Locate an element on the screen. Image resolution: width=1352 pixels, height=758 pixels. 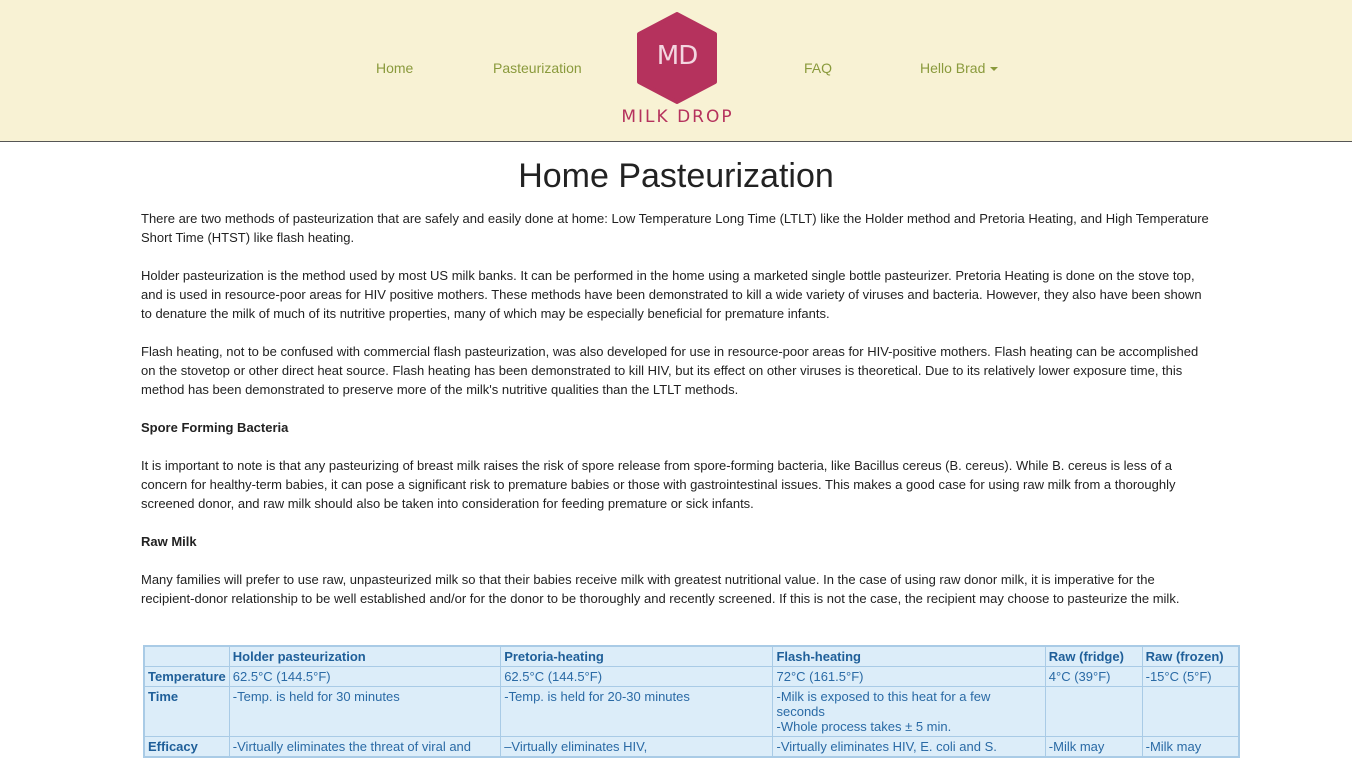
table-cell: 4°C (39°F) is located at coordinates (1093, 676).